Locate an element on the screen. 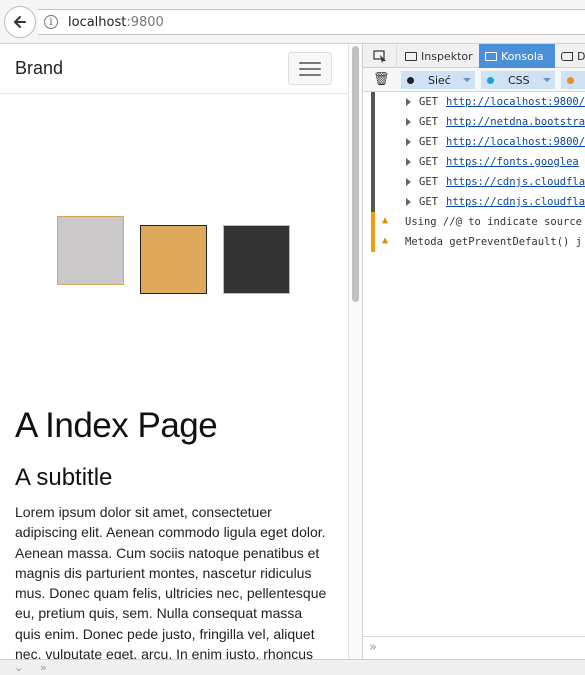  console-icon is located at coordinates (491, 56).